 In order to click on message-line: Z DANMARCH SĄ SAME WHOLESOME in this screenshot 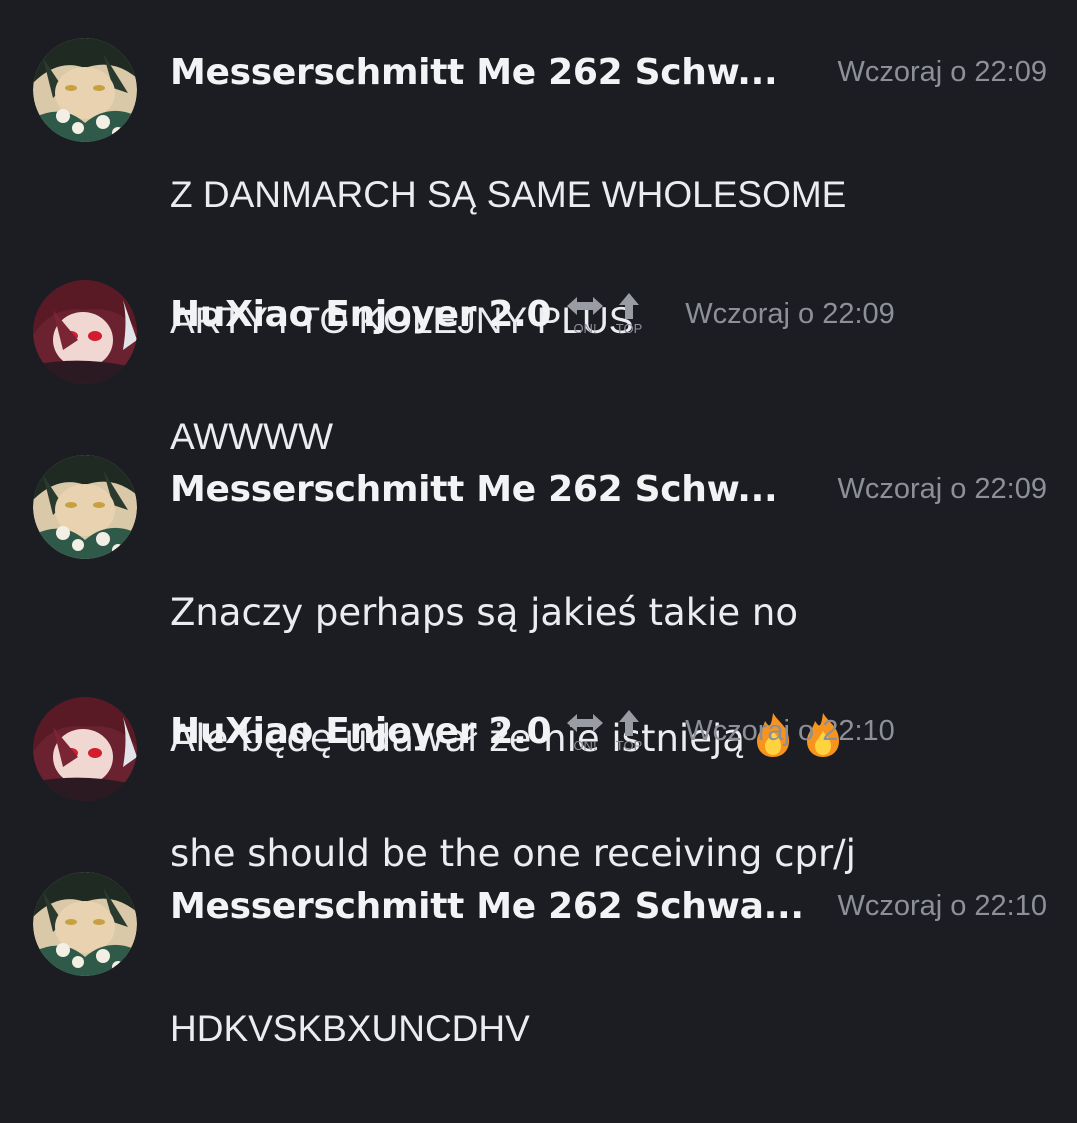, I will do `click(508, 194)`.